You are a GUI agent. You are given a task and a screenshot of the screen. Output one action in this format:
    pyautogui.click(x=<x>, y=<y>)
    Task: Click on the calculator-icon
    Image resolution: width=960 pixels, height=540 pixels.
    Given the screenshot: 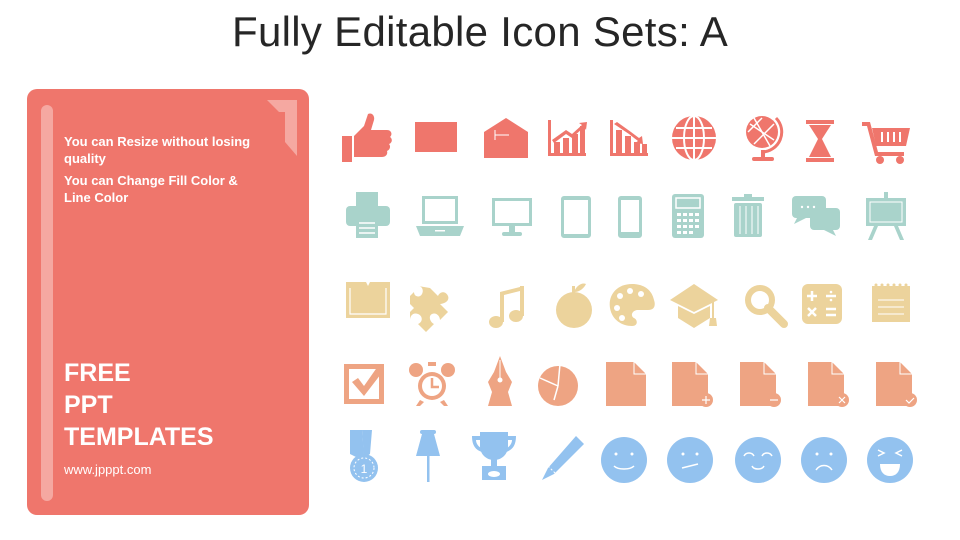 What is the action you would take?
    pyautogui.click(x=688, y=218)
    